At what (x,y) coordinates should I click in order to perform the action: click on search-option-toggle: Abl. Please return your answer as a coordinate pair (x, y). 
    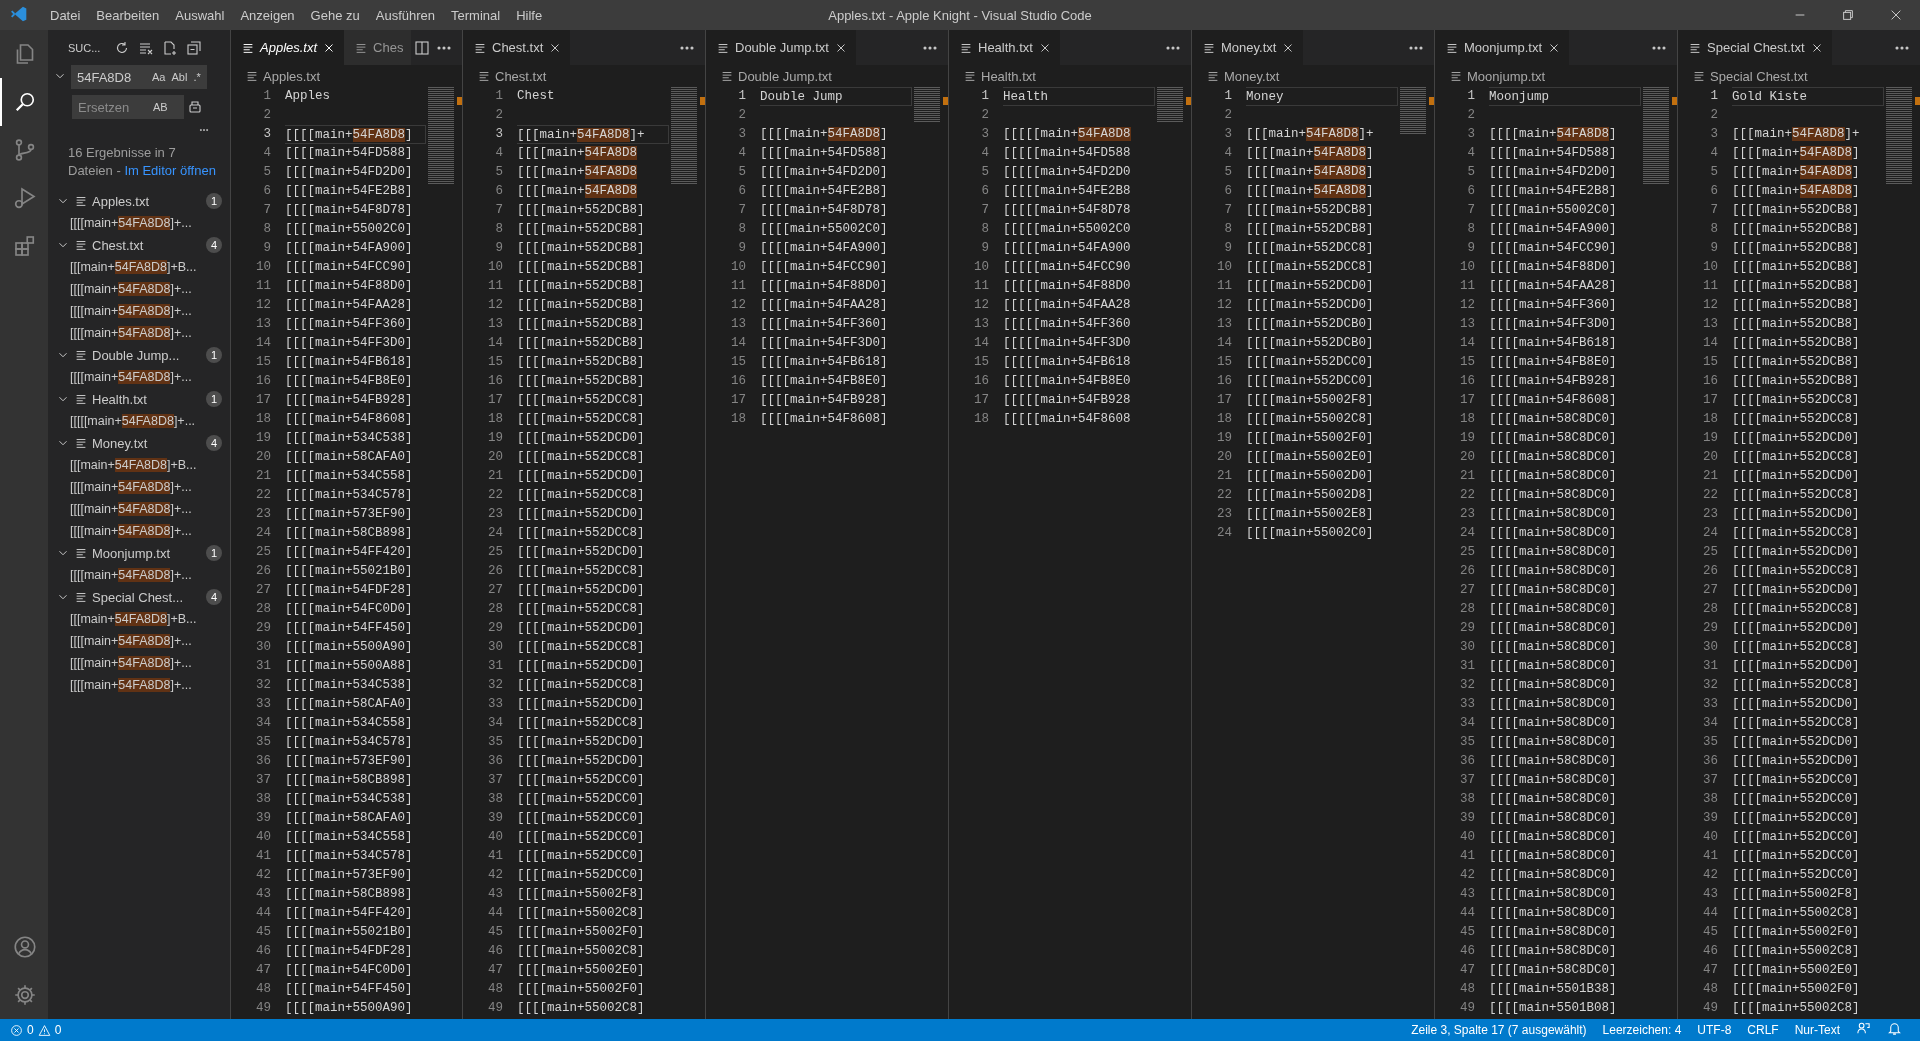
    Looking at the image, I should click on (179, 77).